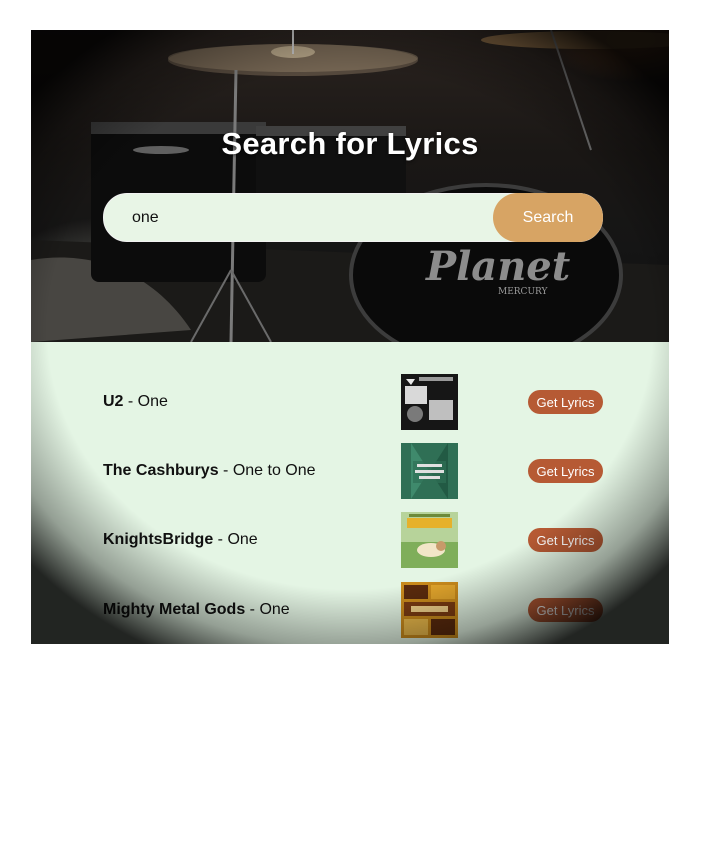 The height and width of the screenshot is (858, 701). I want to click on drum-model-text: MERCURY, so click(523, 292).